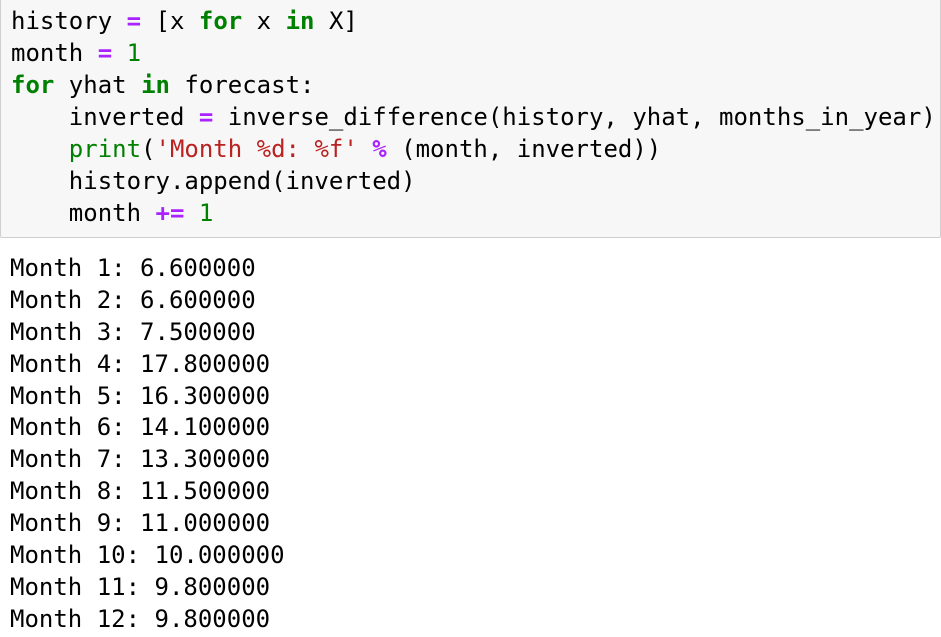 This screenshot has width=941, height=637. I want to click on code-line-6: history.append(inverted), so click(213, 181).